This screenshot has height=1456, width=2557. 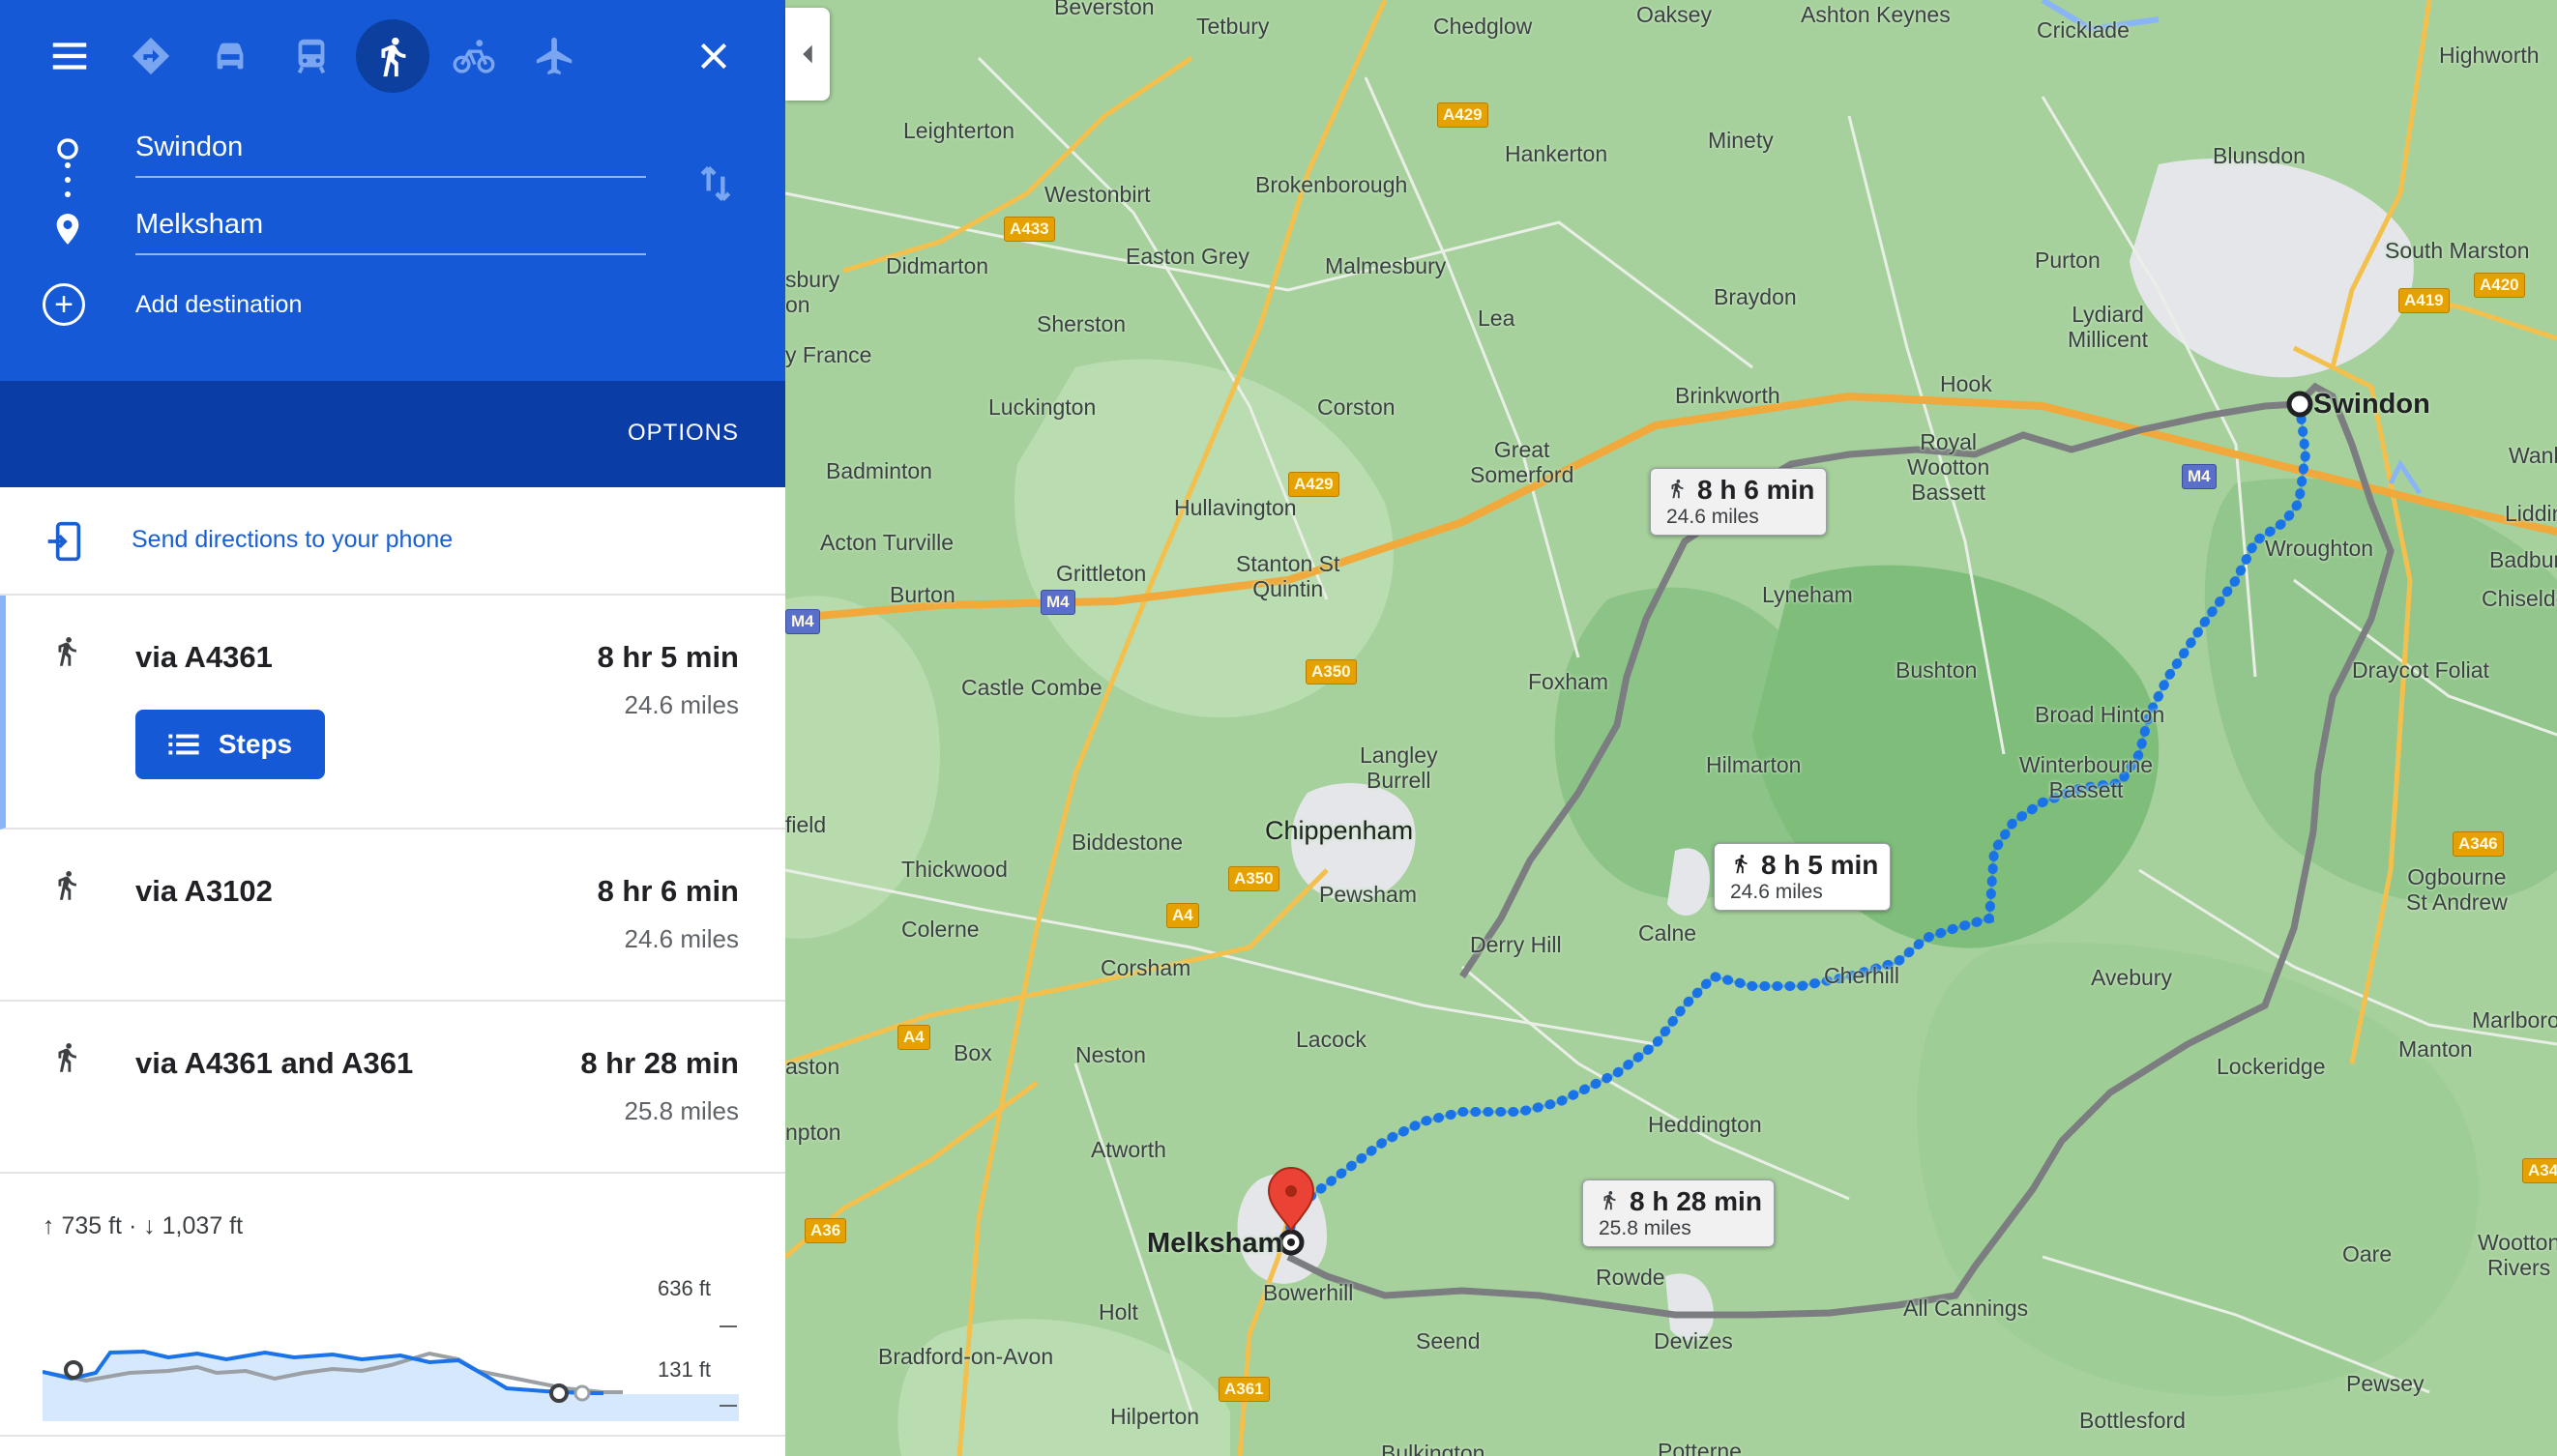 I want to click on route-callout-3: 8 h 28 min 25.8 miles, so click(x=1678, y=1213).